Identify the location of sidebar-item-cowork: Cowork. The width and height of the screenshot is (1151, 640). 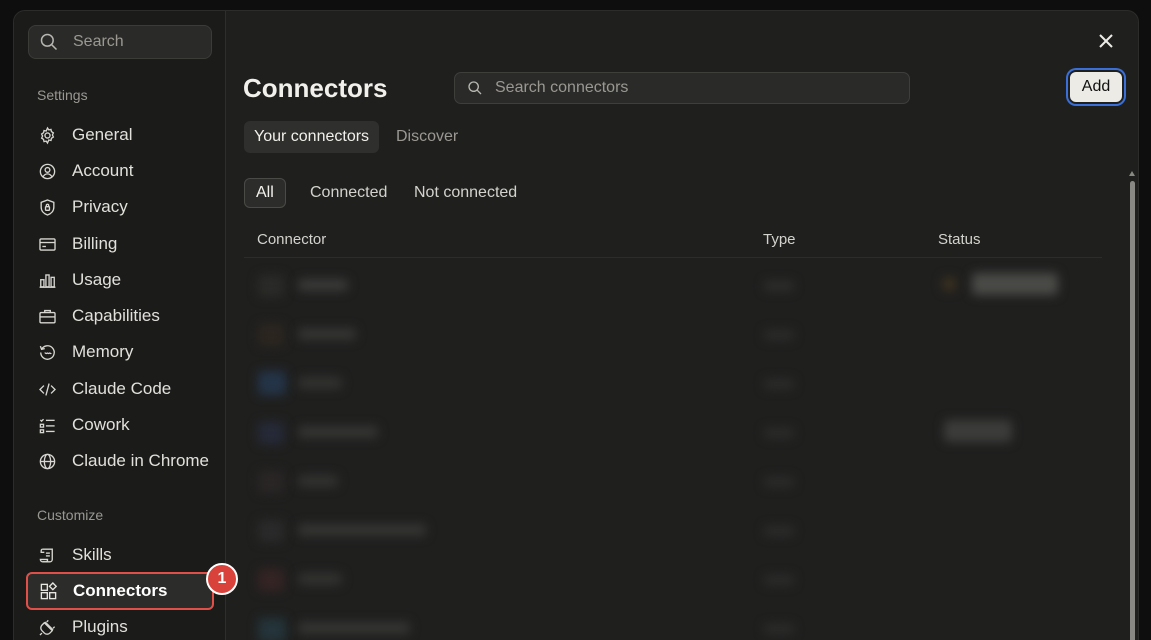
(120, 425).